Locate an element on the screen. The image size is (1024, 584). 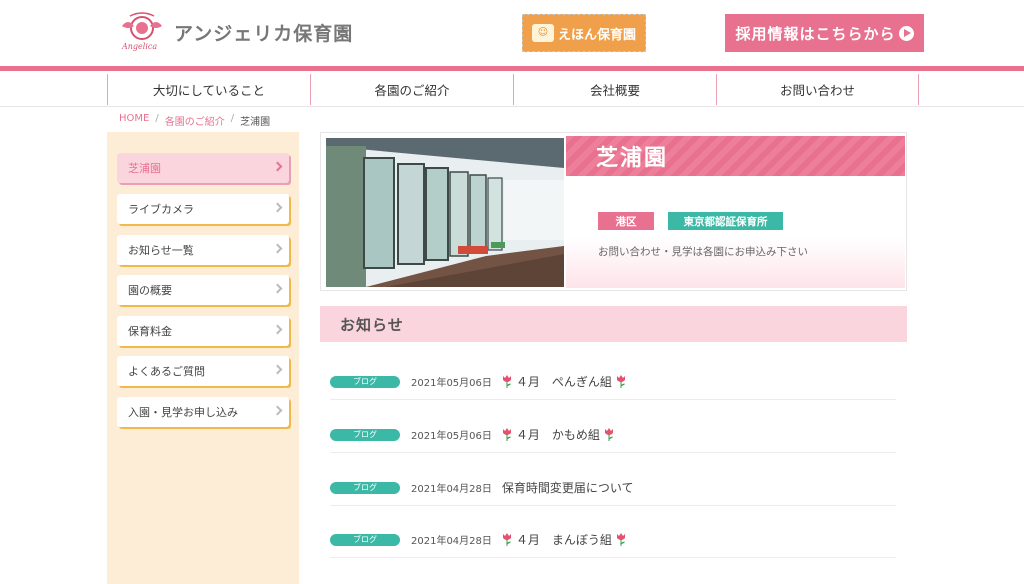
breadcrumb: HOME / 各園のご紹介 / 芝浦園 is located at coordinates (194, 120).